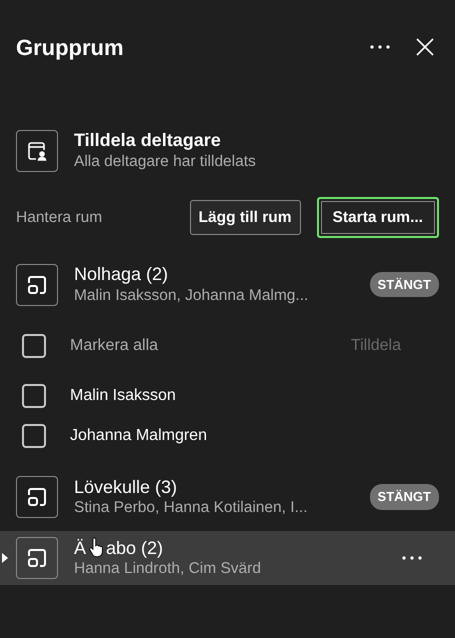  Describe the element at coordinates (126, 487) in the screenshot. I see `room-name: Lövekulle (3)` at that location.